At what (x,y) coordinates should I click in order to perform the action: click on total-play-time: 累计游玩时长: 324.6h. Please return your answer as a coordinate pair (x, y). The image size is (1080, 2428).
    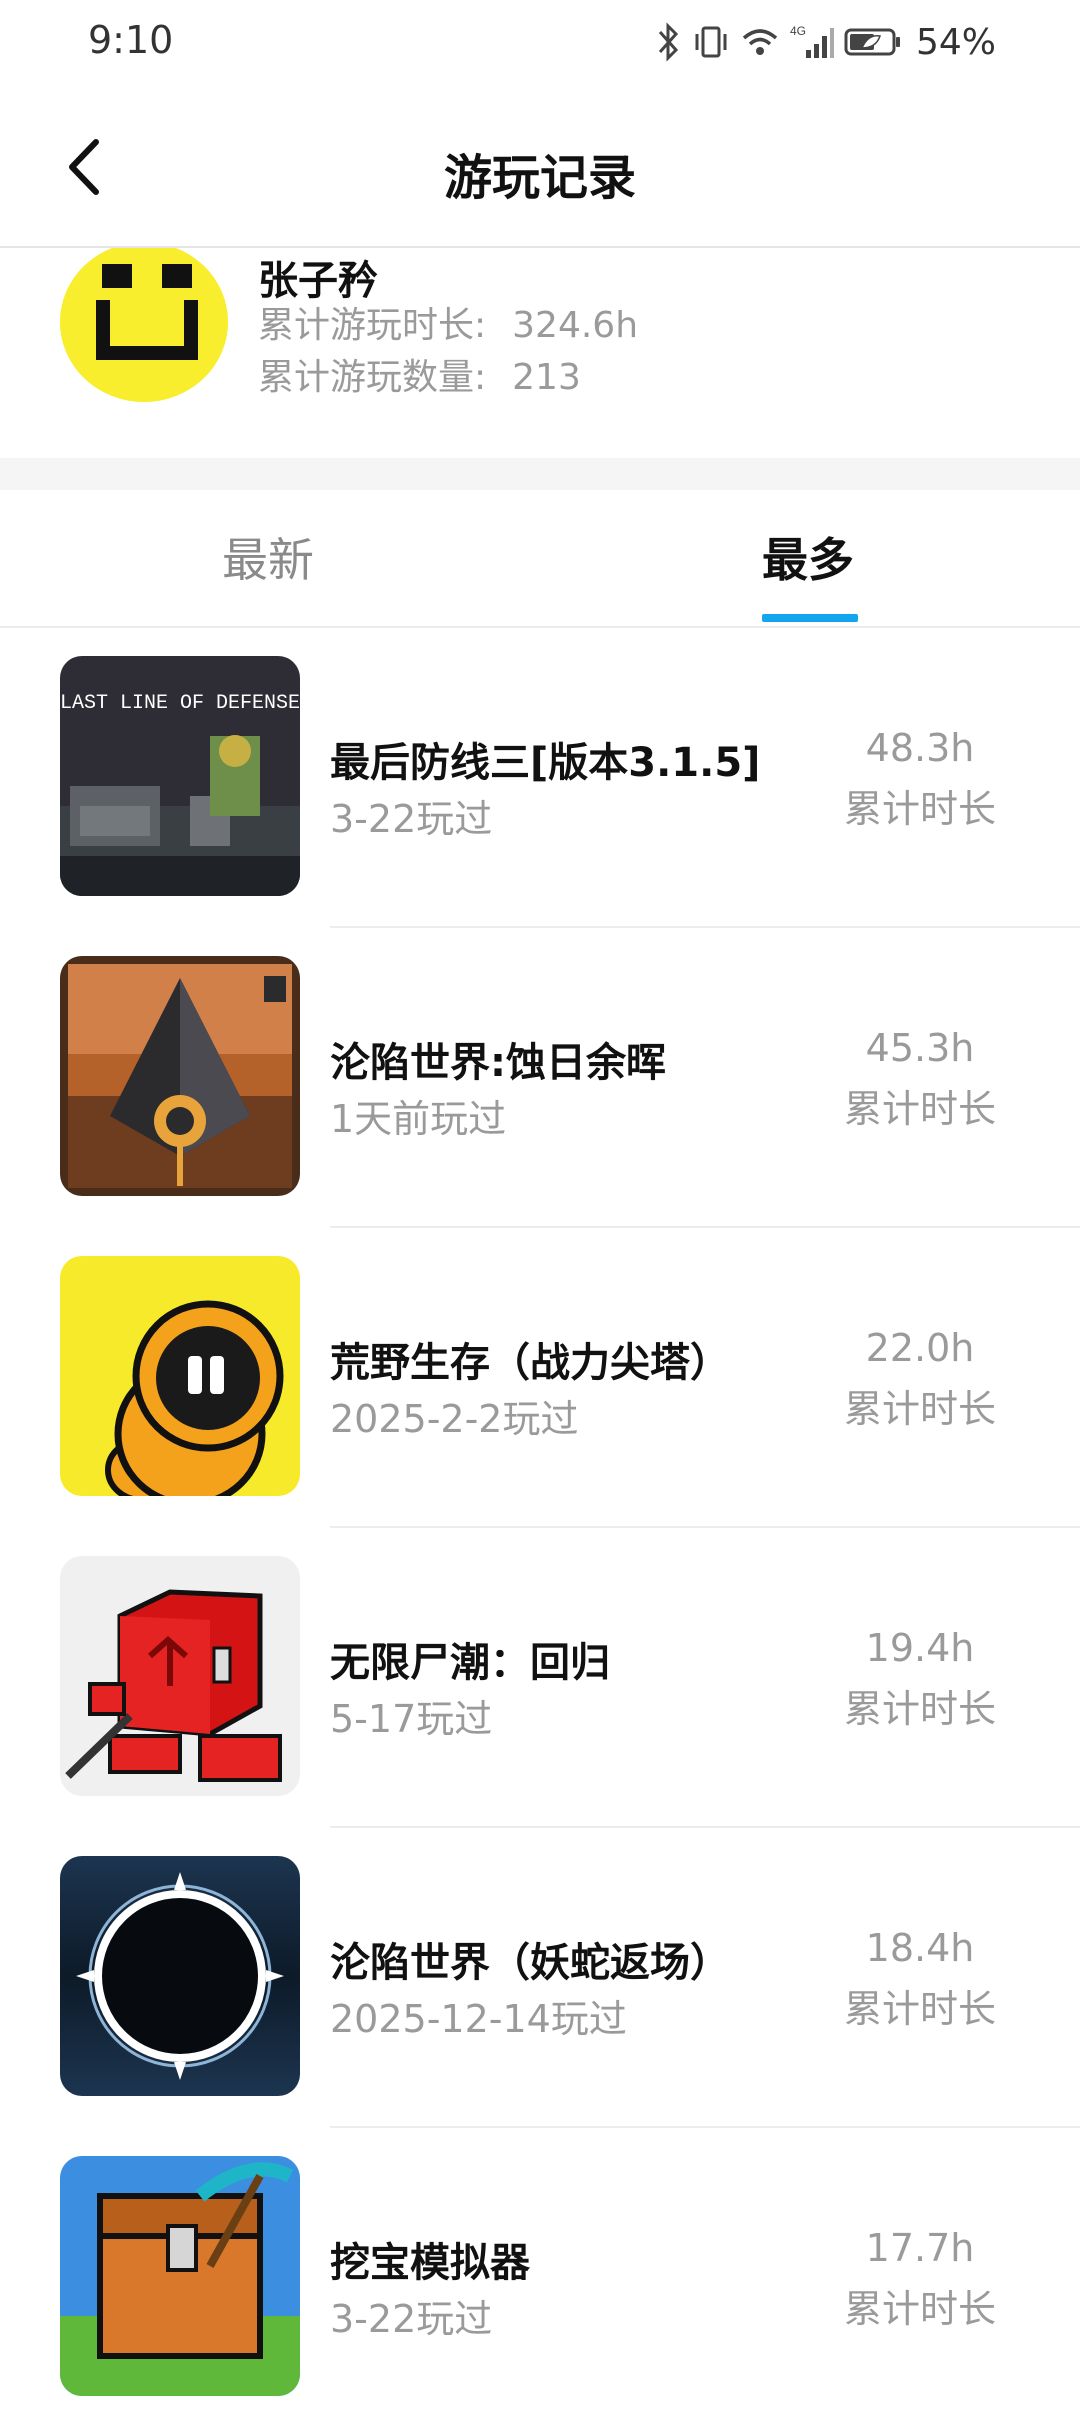
    Looking at the image, I should click on (448, 322).